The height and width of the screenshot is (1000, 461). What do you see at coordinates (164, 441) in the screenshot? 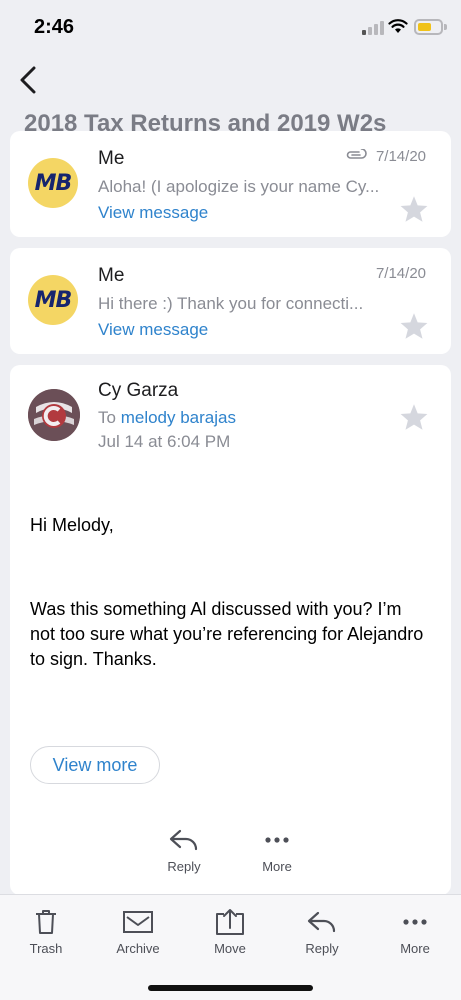
I see `sent-date: Jul 14 at 6:04 PM` at bounding box center [164, 441].